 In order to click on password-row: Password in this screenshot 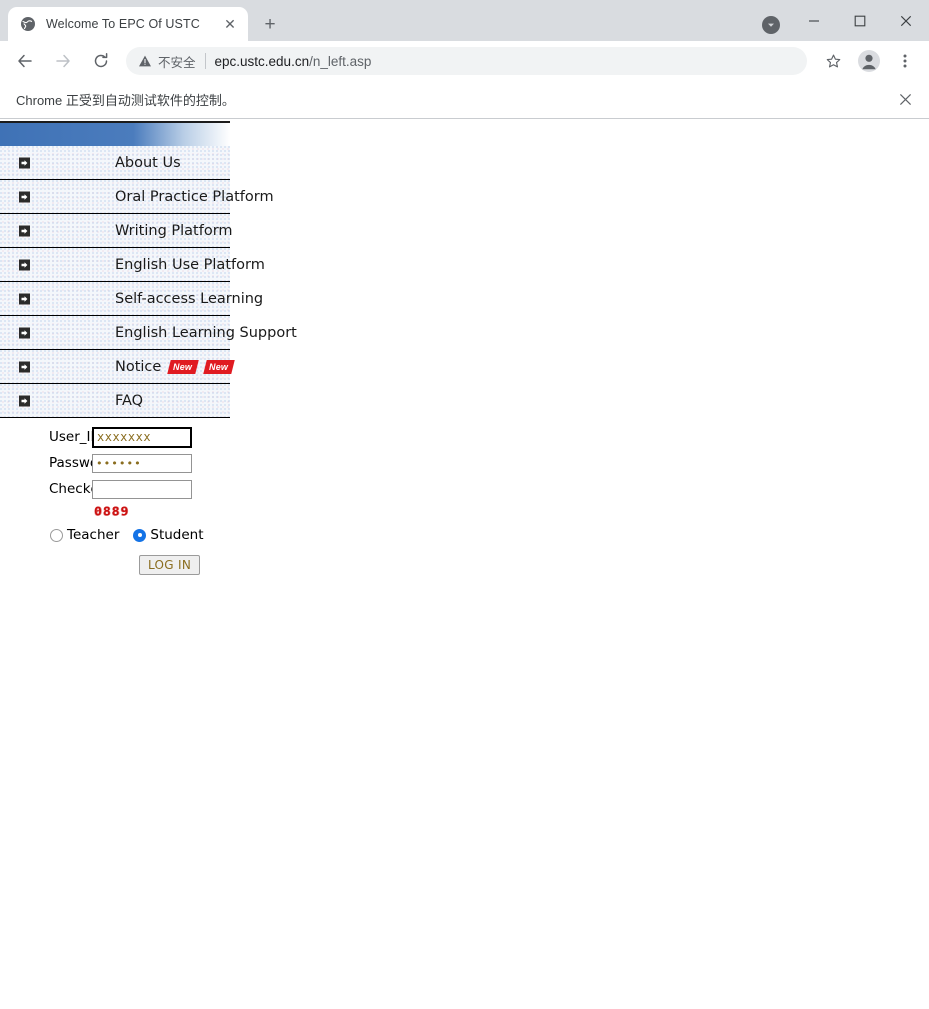, I will do `click(160, 463)`.